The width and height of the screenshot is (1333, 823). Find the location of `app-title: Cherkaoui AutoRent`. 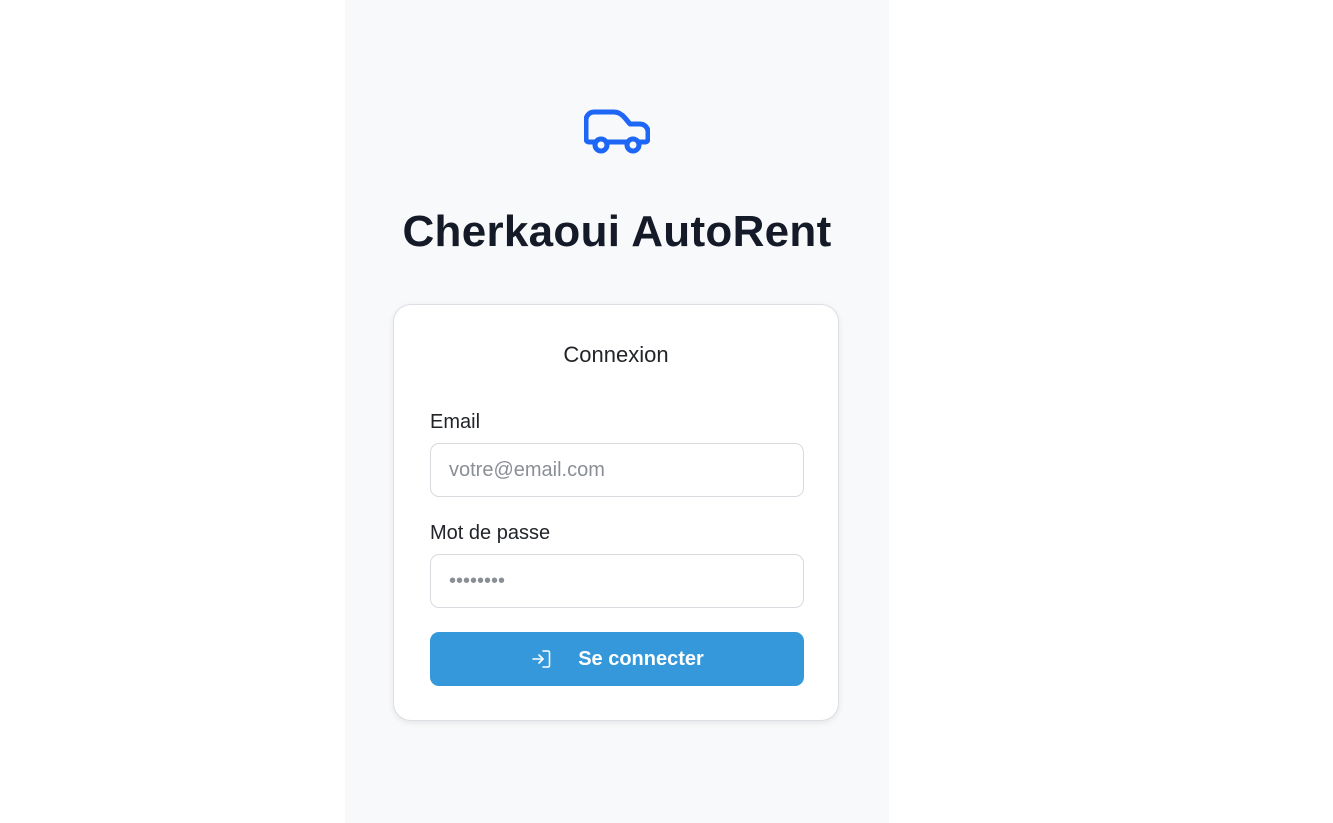

app-title: Cherkaoui AutoRent is located at coordinates (617, 231).